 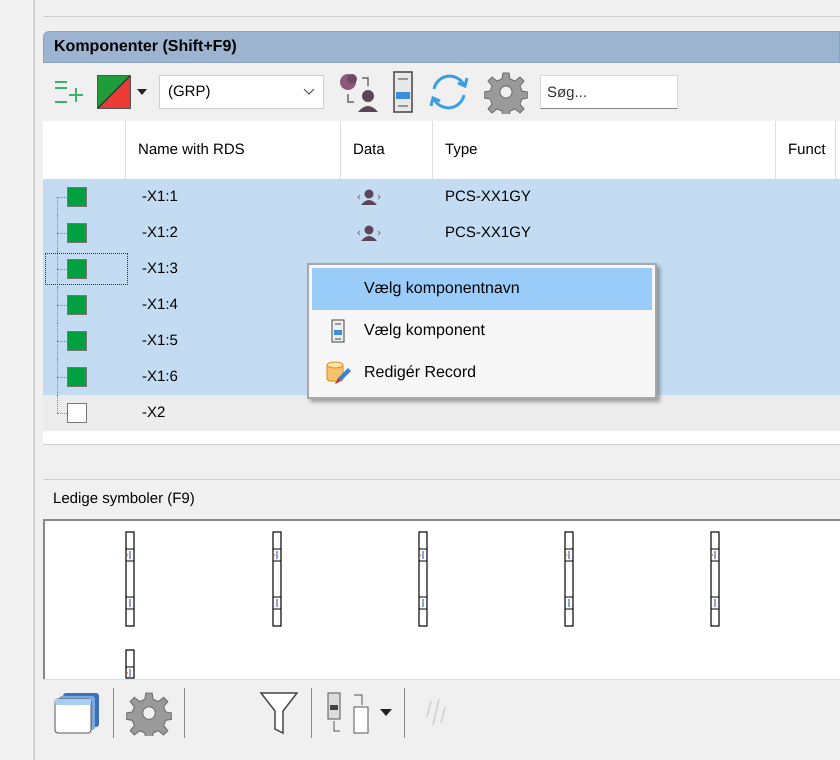 What do you see at coordinates (160, 304) in the screenshot?
I see `table-cell: -X1:4` at bounding box center [160, 304].